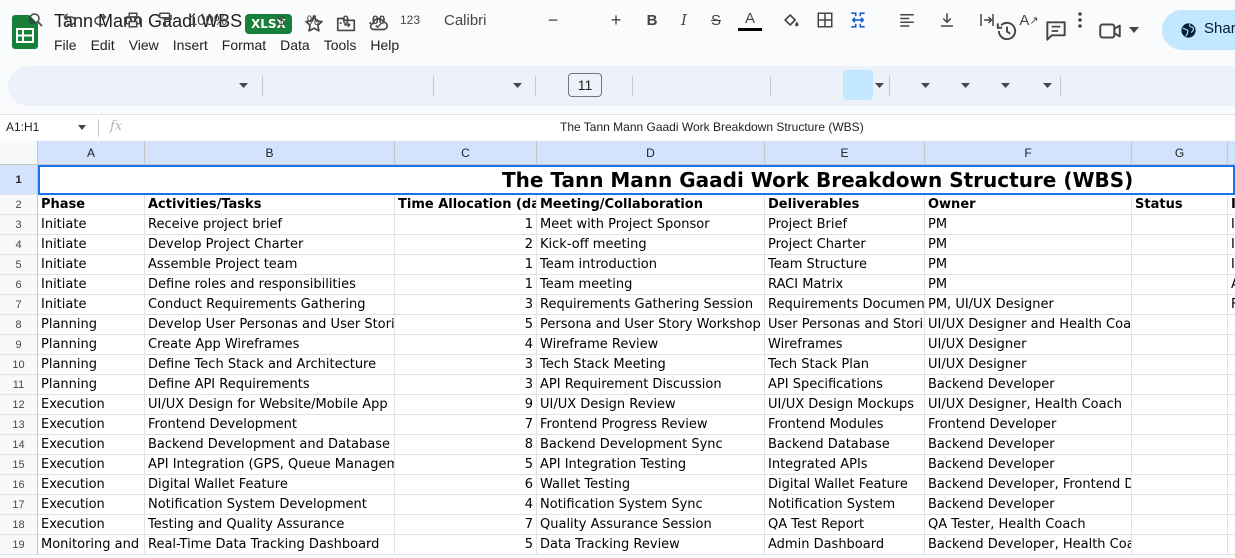 The width and height of the screenshot is (1235, 558). Describe the element at coordinates (616, 20) in the screenshot. I see `increase-font-size-icon: +` at that location.